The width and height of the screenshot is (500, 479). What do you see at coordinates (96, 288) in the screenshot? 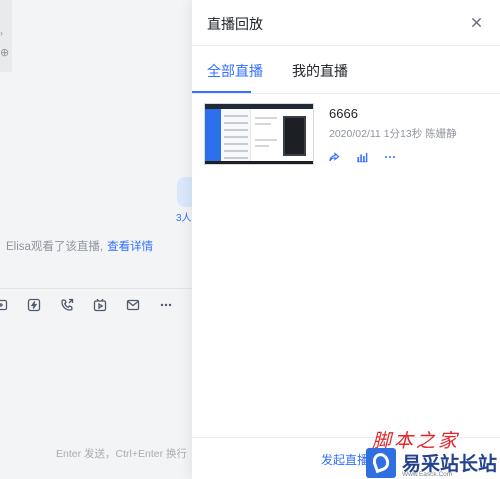
I see `toolbar-divider` at bounding box center [96, 288].